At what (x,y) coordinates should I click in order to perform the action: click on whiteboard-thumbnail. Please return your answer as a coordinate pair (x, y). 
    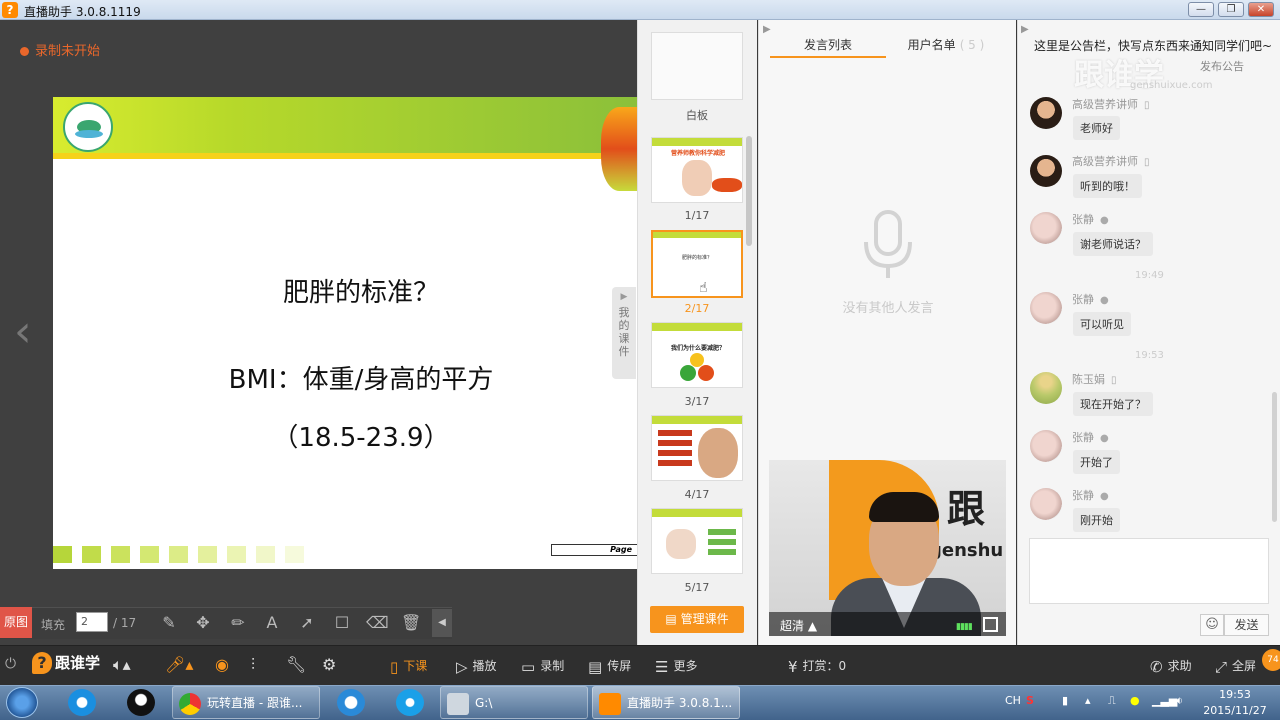
    Looking at the image, I should click on (697, 66).